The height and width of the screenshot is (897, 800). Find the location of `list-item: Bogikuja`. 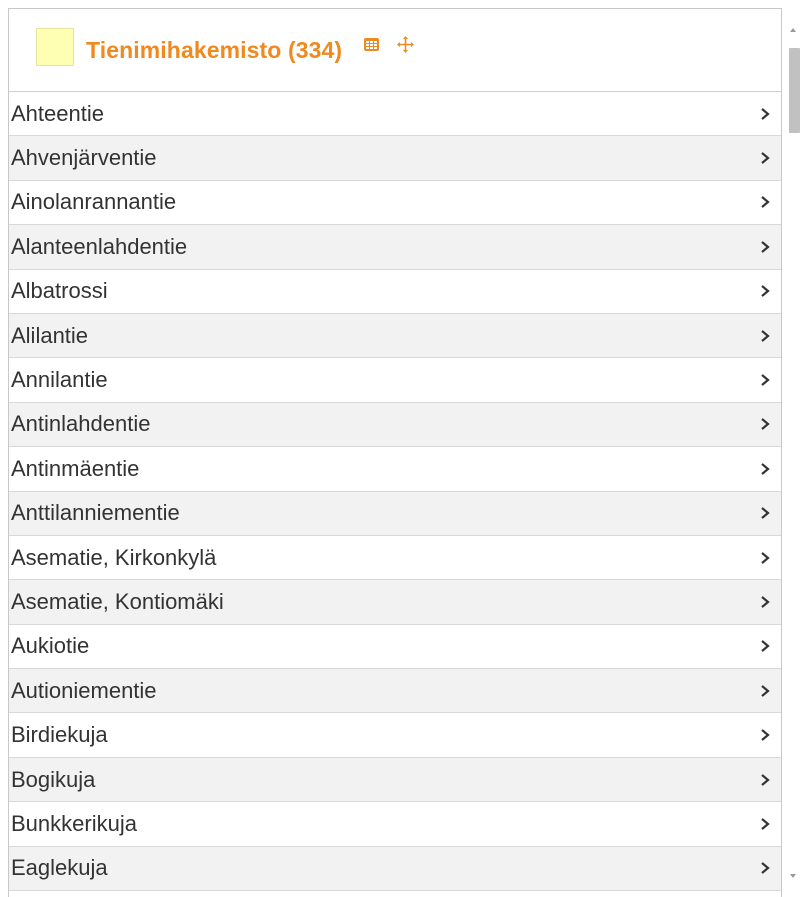

list-item: Bogikuja is located at coordinates (395, 780).